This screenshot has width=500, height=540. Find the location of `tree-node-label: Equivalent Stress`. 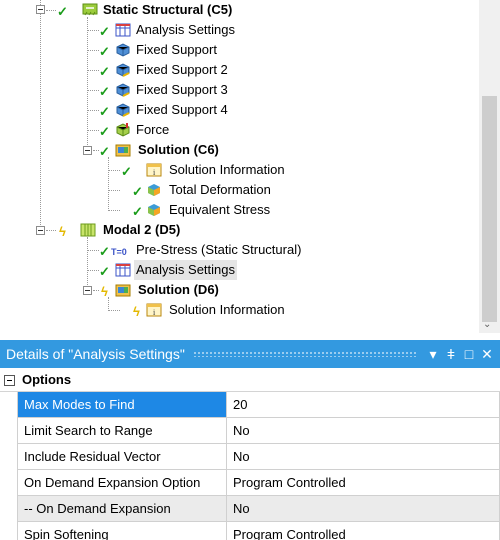

tree-node-label: Equivalent Stress is located at coordinates (220, 209).